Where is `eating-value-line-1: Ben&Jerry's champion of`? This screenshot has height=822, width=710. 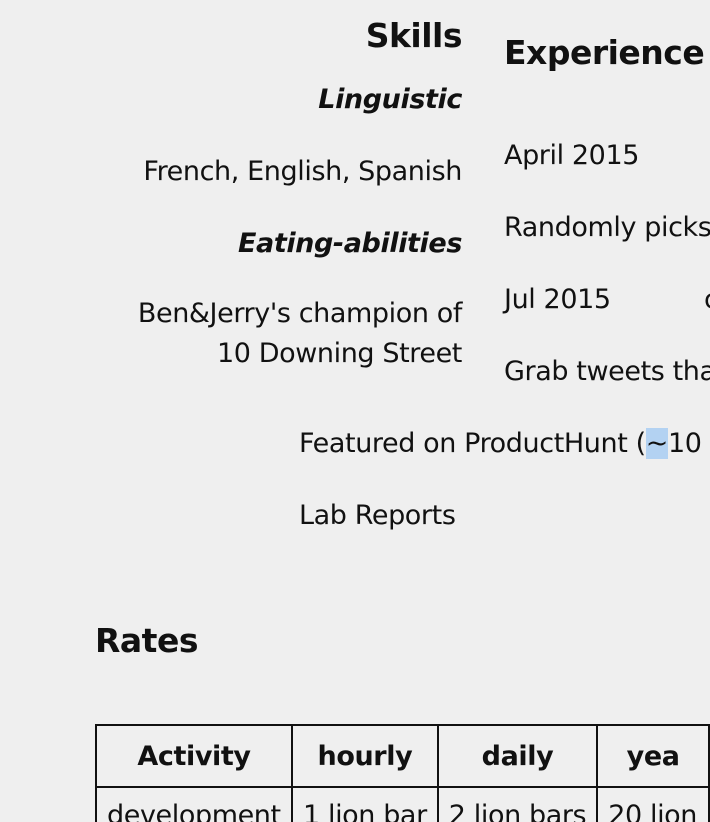
eating-value-line-1: Ben&Jerry's champion of is located at coordinates (300, 313).